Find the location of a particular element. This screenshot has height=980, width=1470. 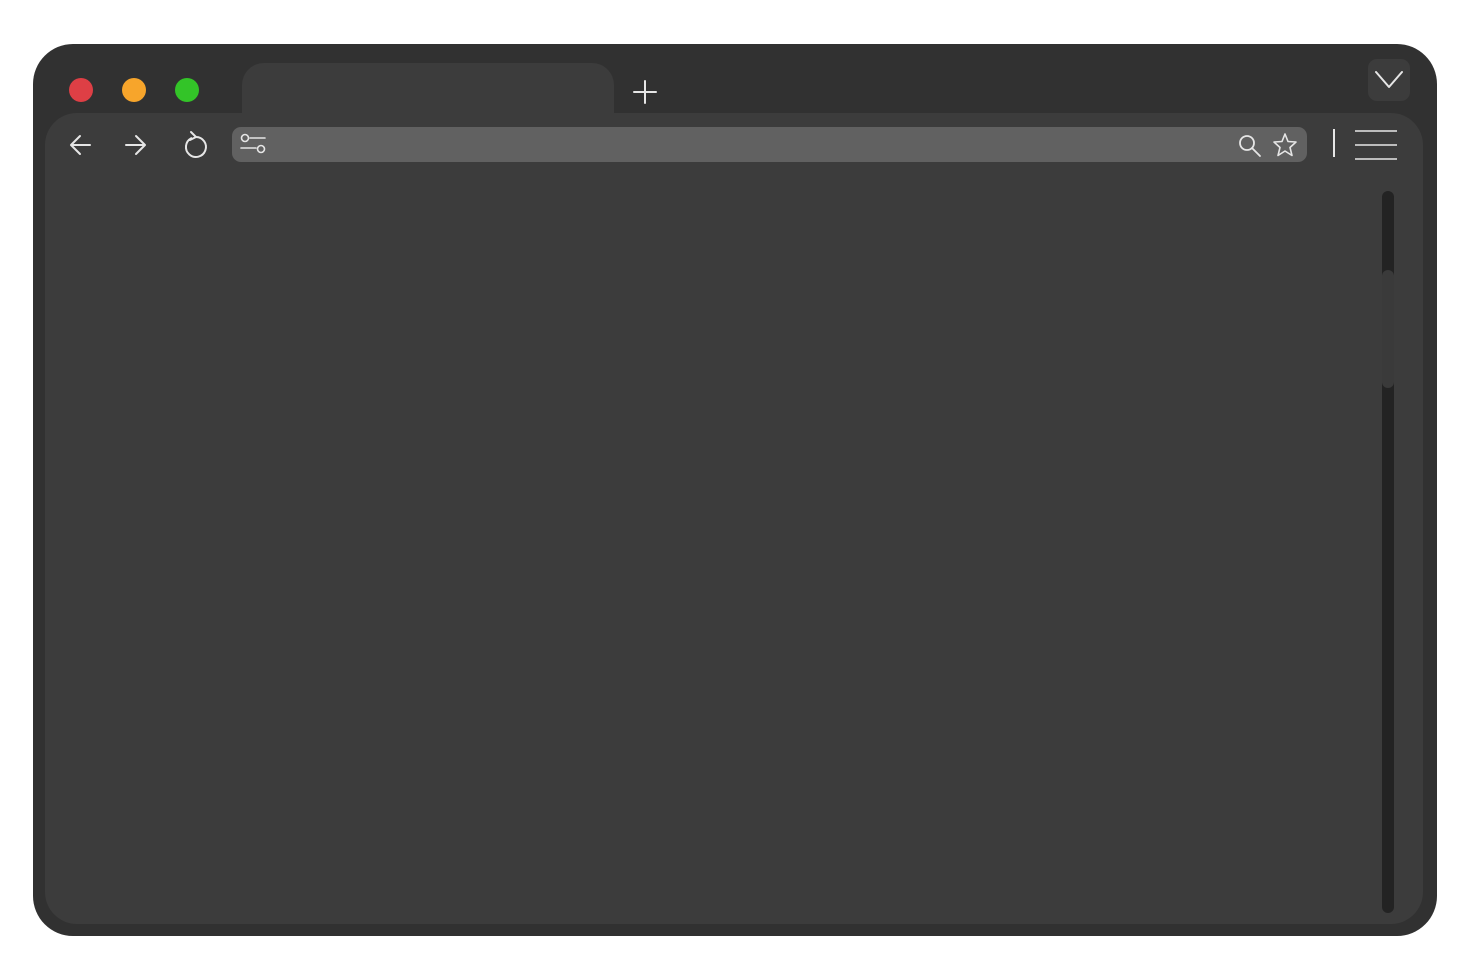

search-icon is located at coordinates (1250, 146).